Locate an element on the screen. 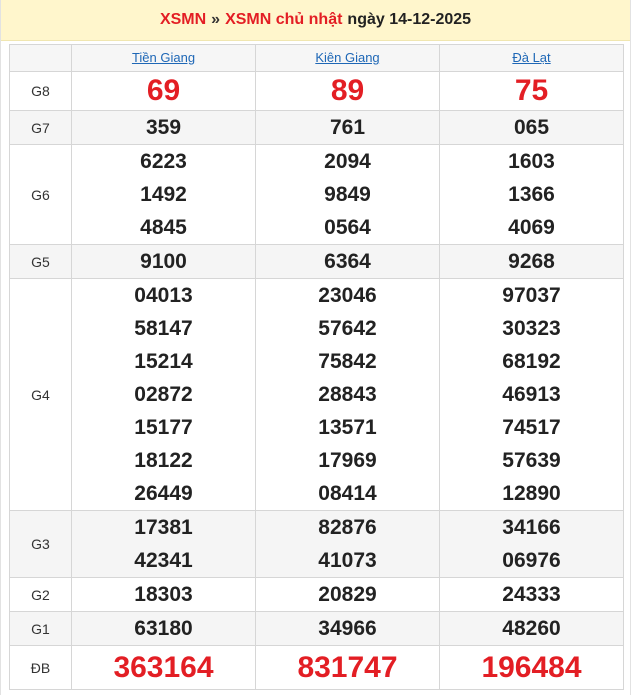 The image size is (631, 695). prize-cell: 20829 is located at coordinates (347, 594).